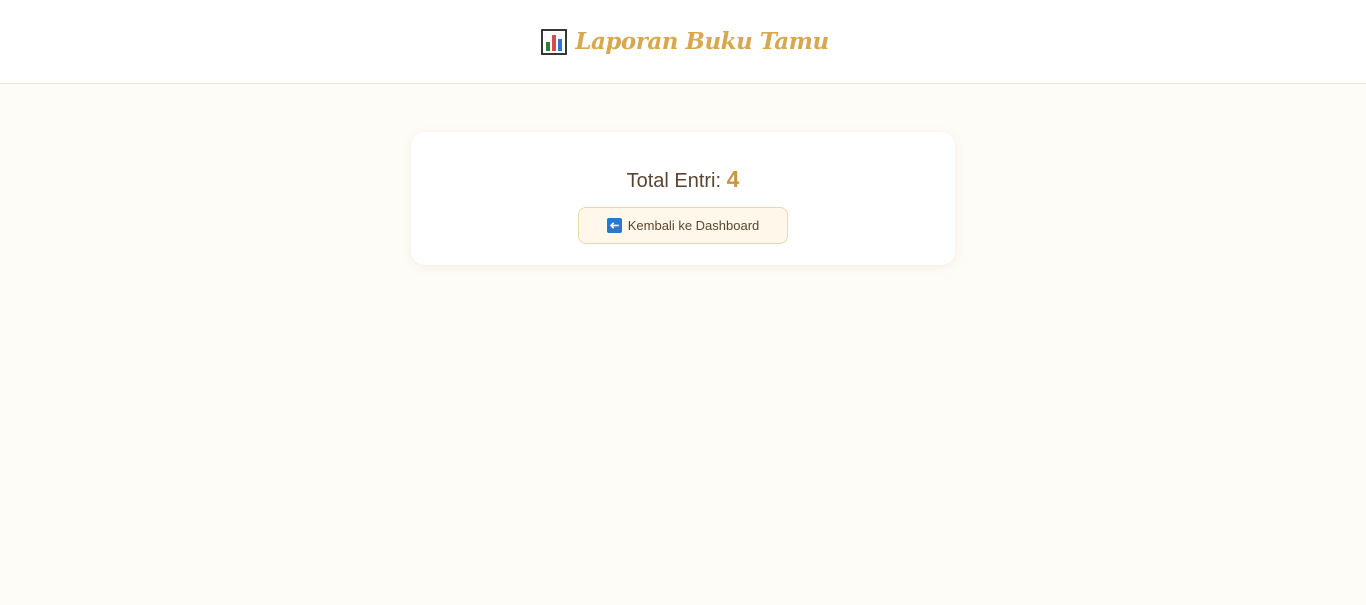 The width and height of the screenshot is (1366, 605). Describe the element at coordinates (702, 41) in the screenshot. I see `page-title: Laporan Buku Tamu` at that location.